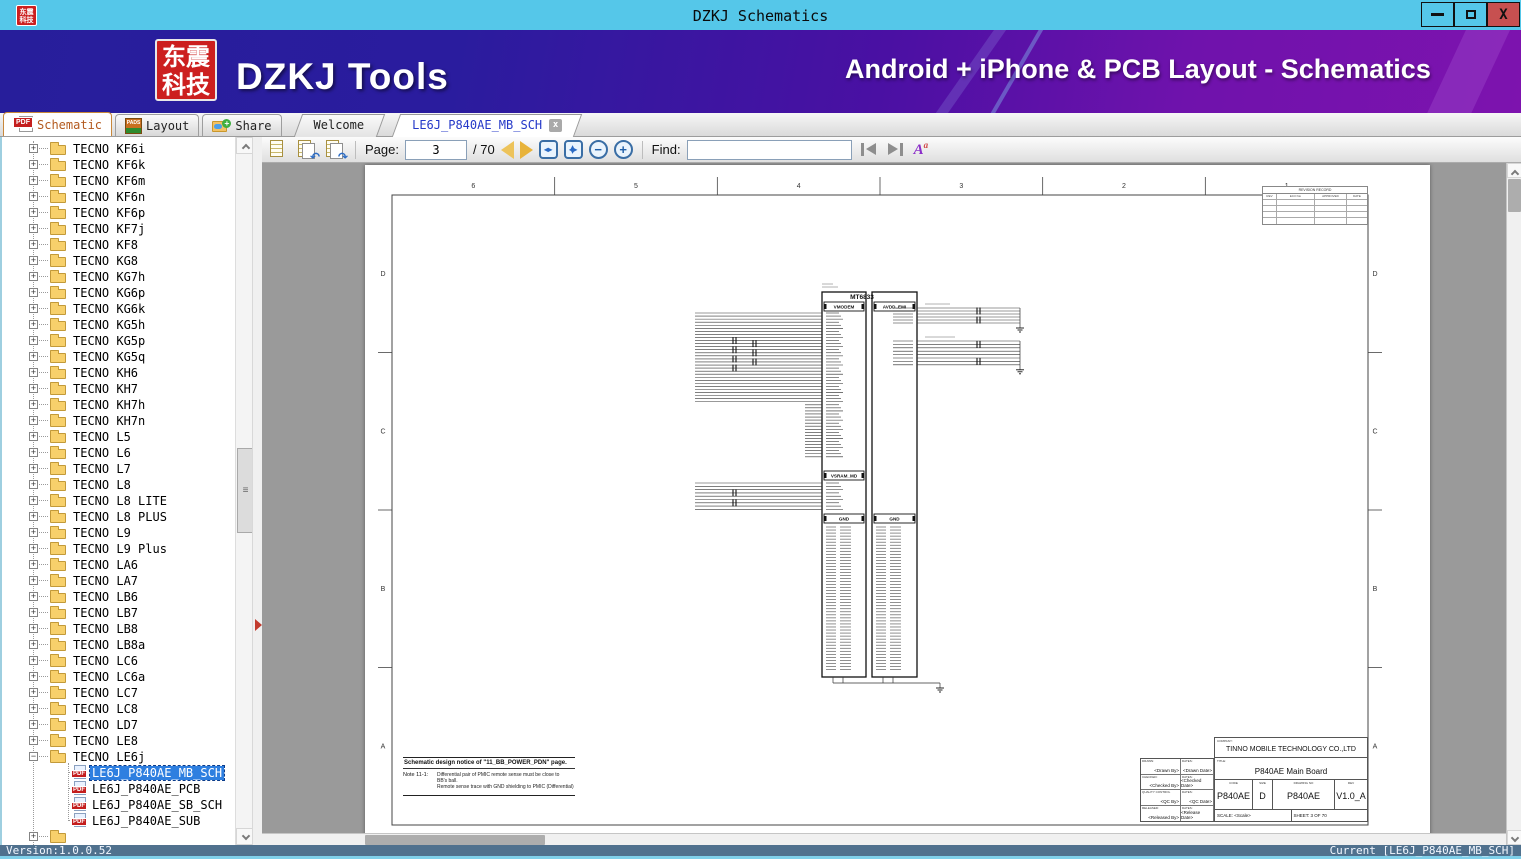 Image resolution: width=1521 pixels, height=859 pixels. I want to click on tree-item-file: PDF LE6J_P840AE_PCB, so click(118, 789).